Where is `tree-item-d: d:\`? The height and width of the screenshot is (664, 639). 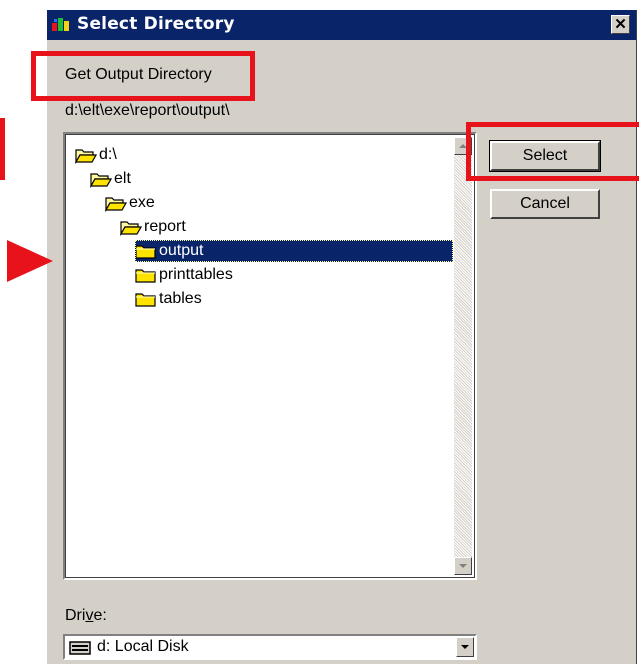
tree-item-d: d:\ is located at coordinates (96, 155).